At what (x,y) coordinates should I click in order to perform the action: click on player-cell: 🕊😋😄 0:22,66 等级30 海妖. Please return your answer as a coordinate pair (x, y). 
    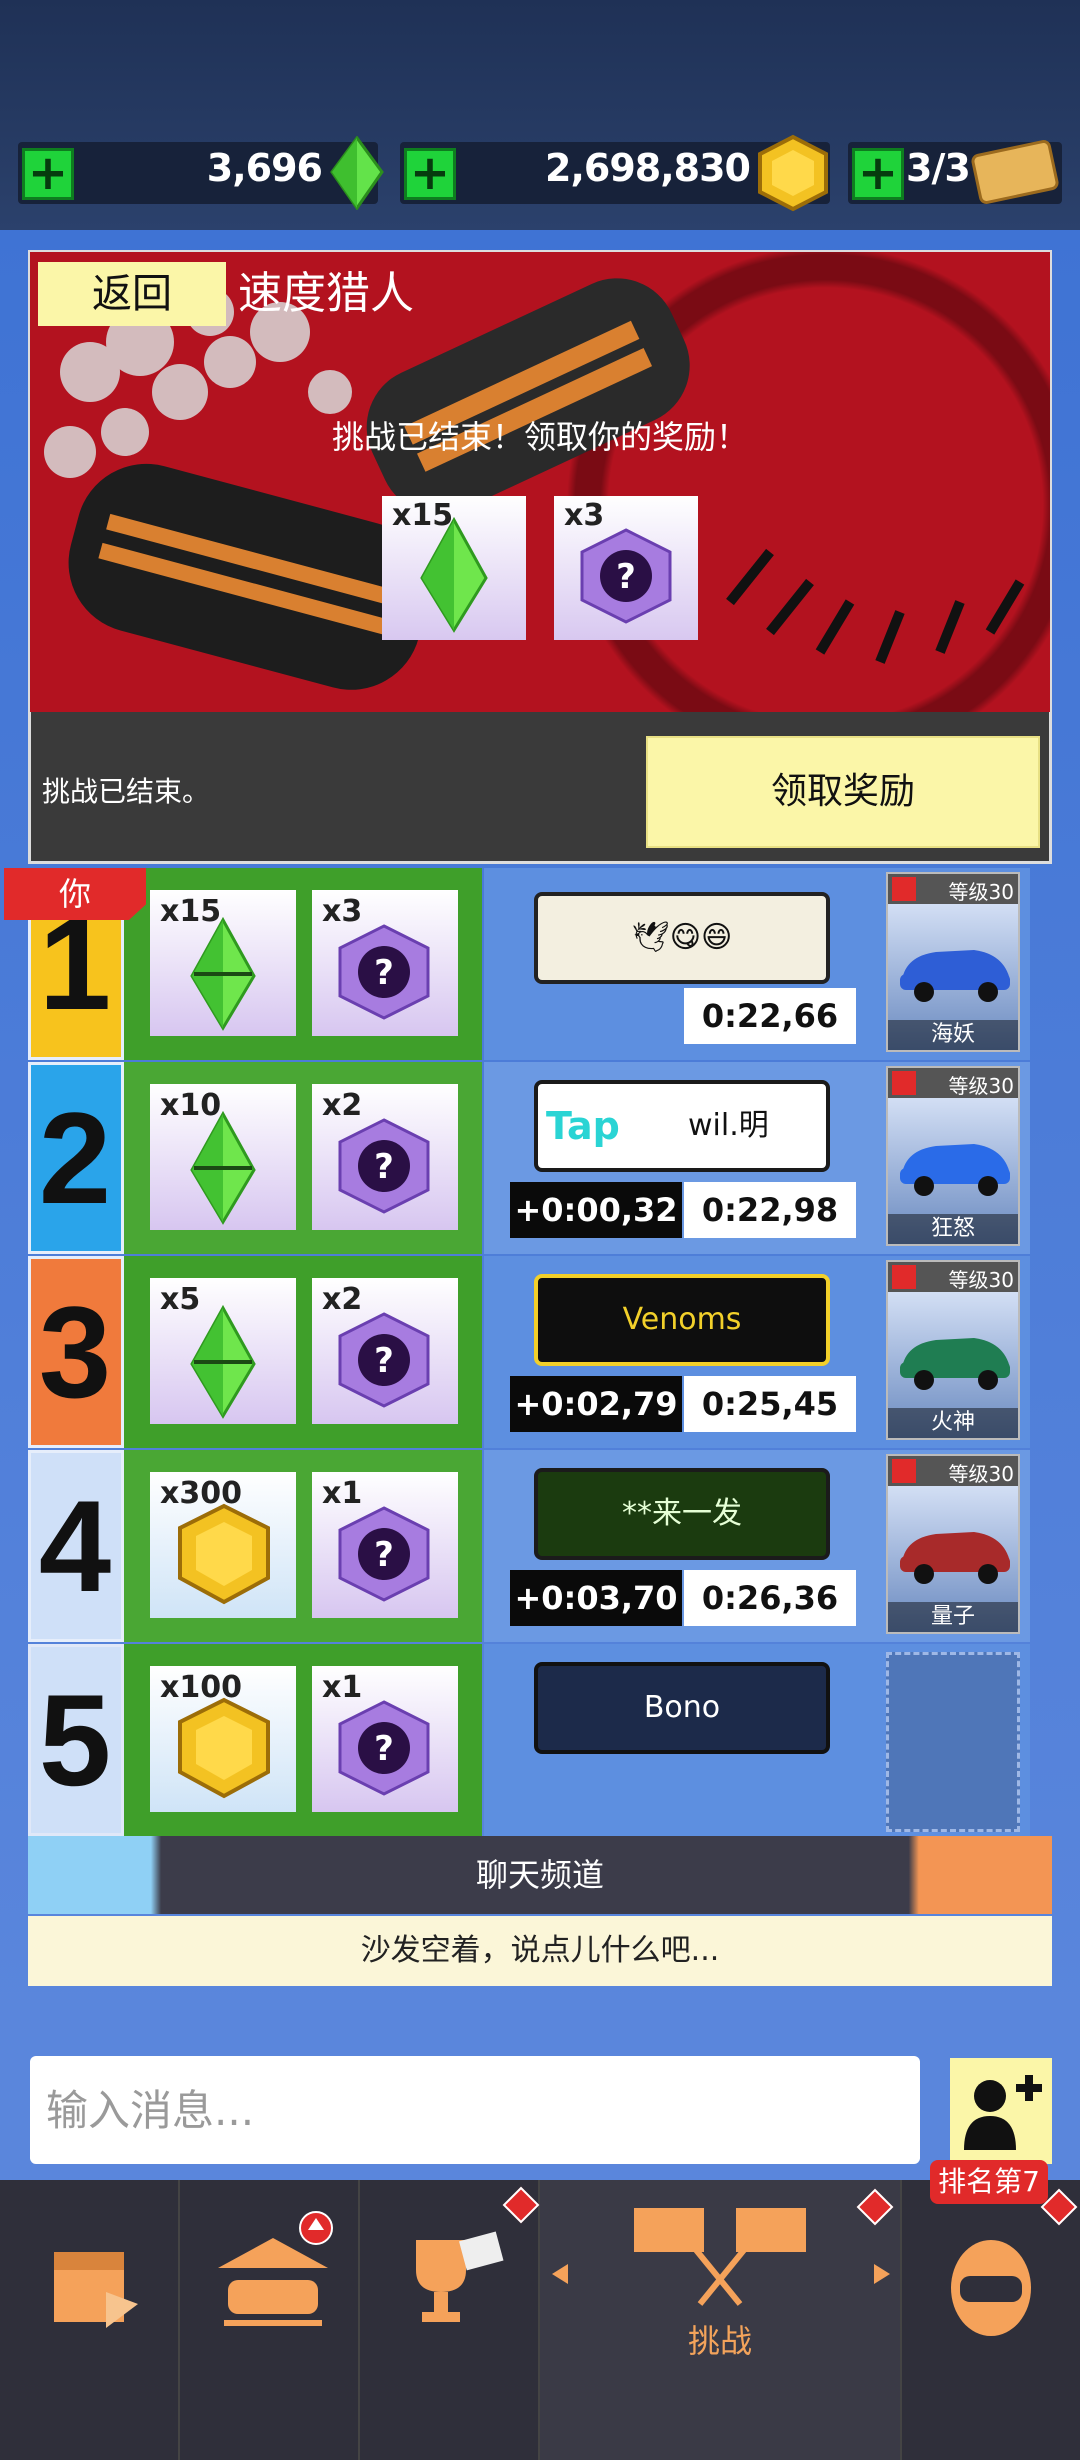
    Looking at the image, I should click on (757, 964).